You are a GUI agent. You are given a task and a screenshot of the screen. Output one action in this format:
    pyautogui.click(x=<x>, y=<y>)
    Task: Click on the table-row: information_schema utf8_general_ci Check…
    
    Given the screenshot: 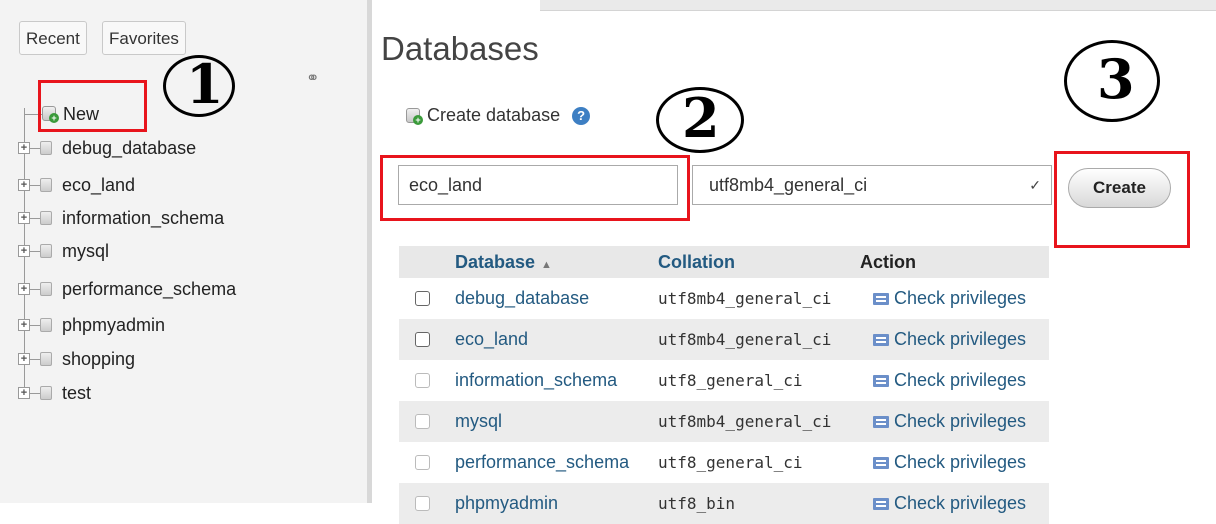 What is the action you would take?
    pyautogui.click(x=724, y=380)
    